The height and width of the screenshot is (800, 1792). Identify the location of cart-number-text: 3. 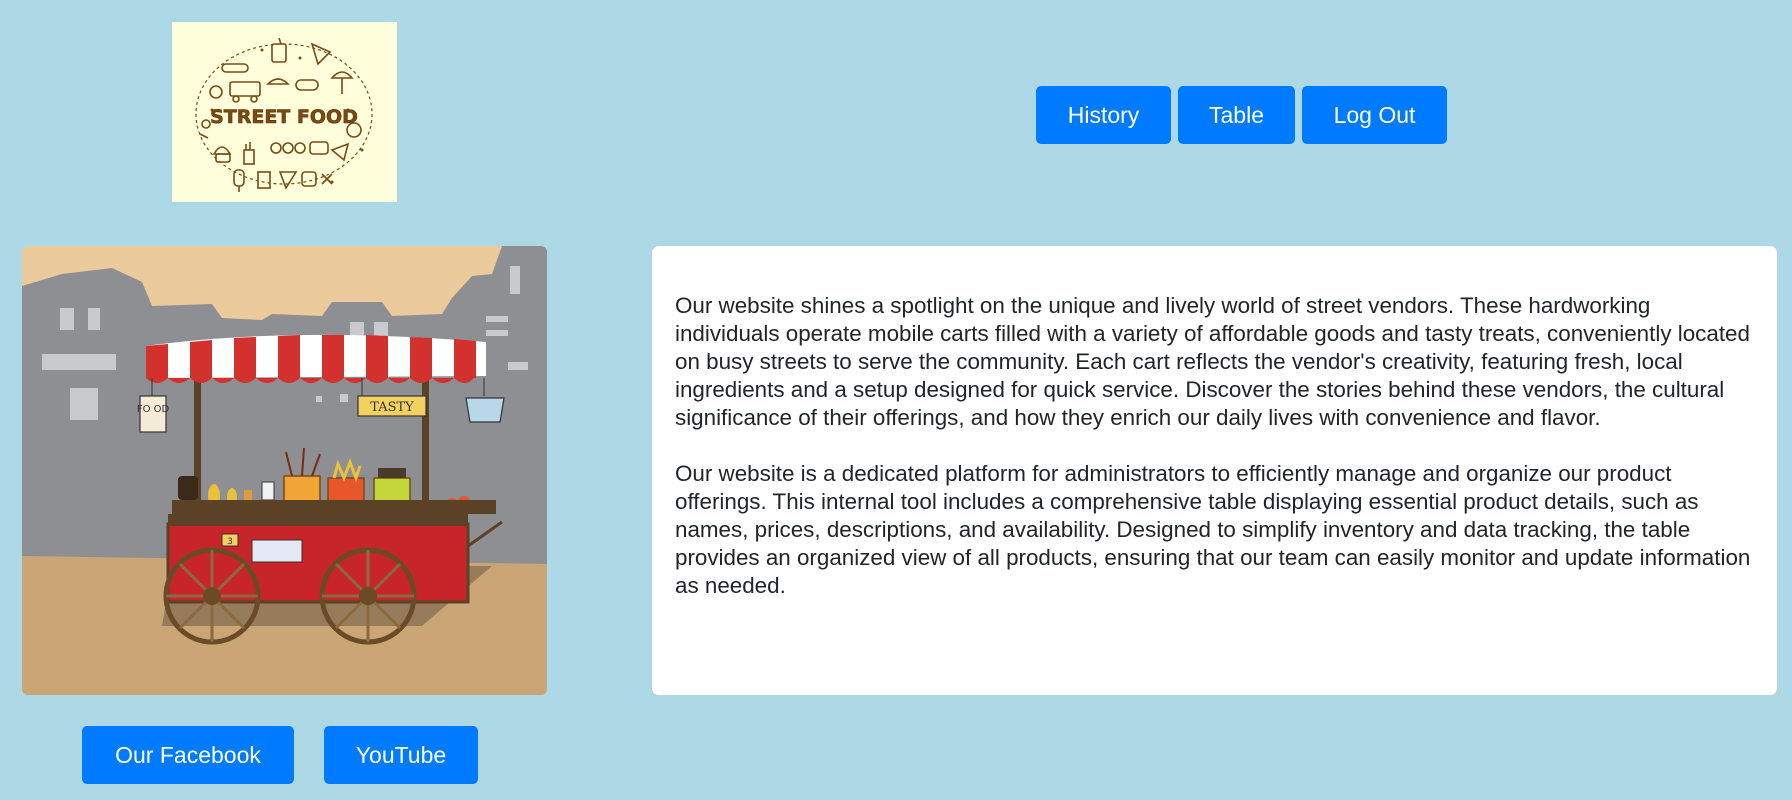
(230, 542).